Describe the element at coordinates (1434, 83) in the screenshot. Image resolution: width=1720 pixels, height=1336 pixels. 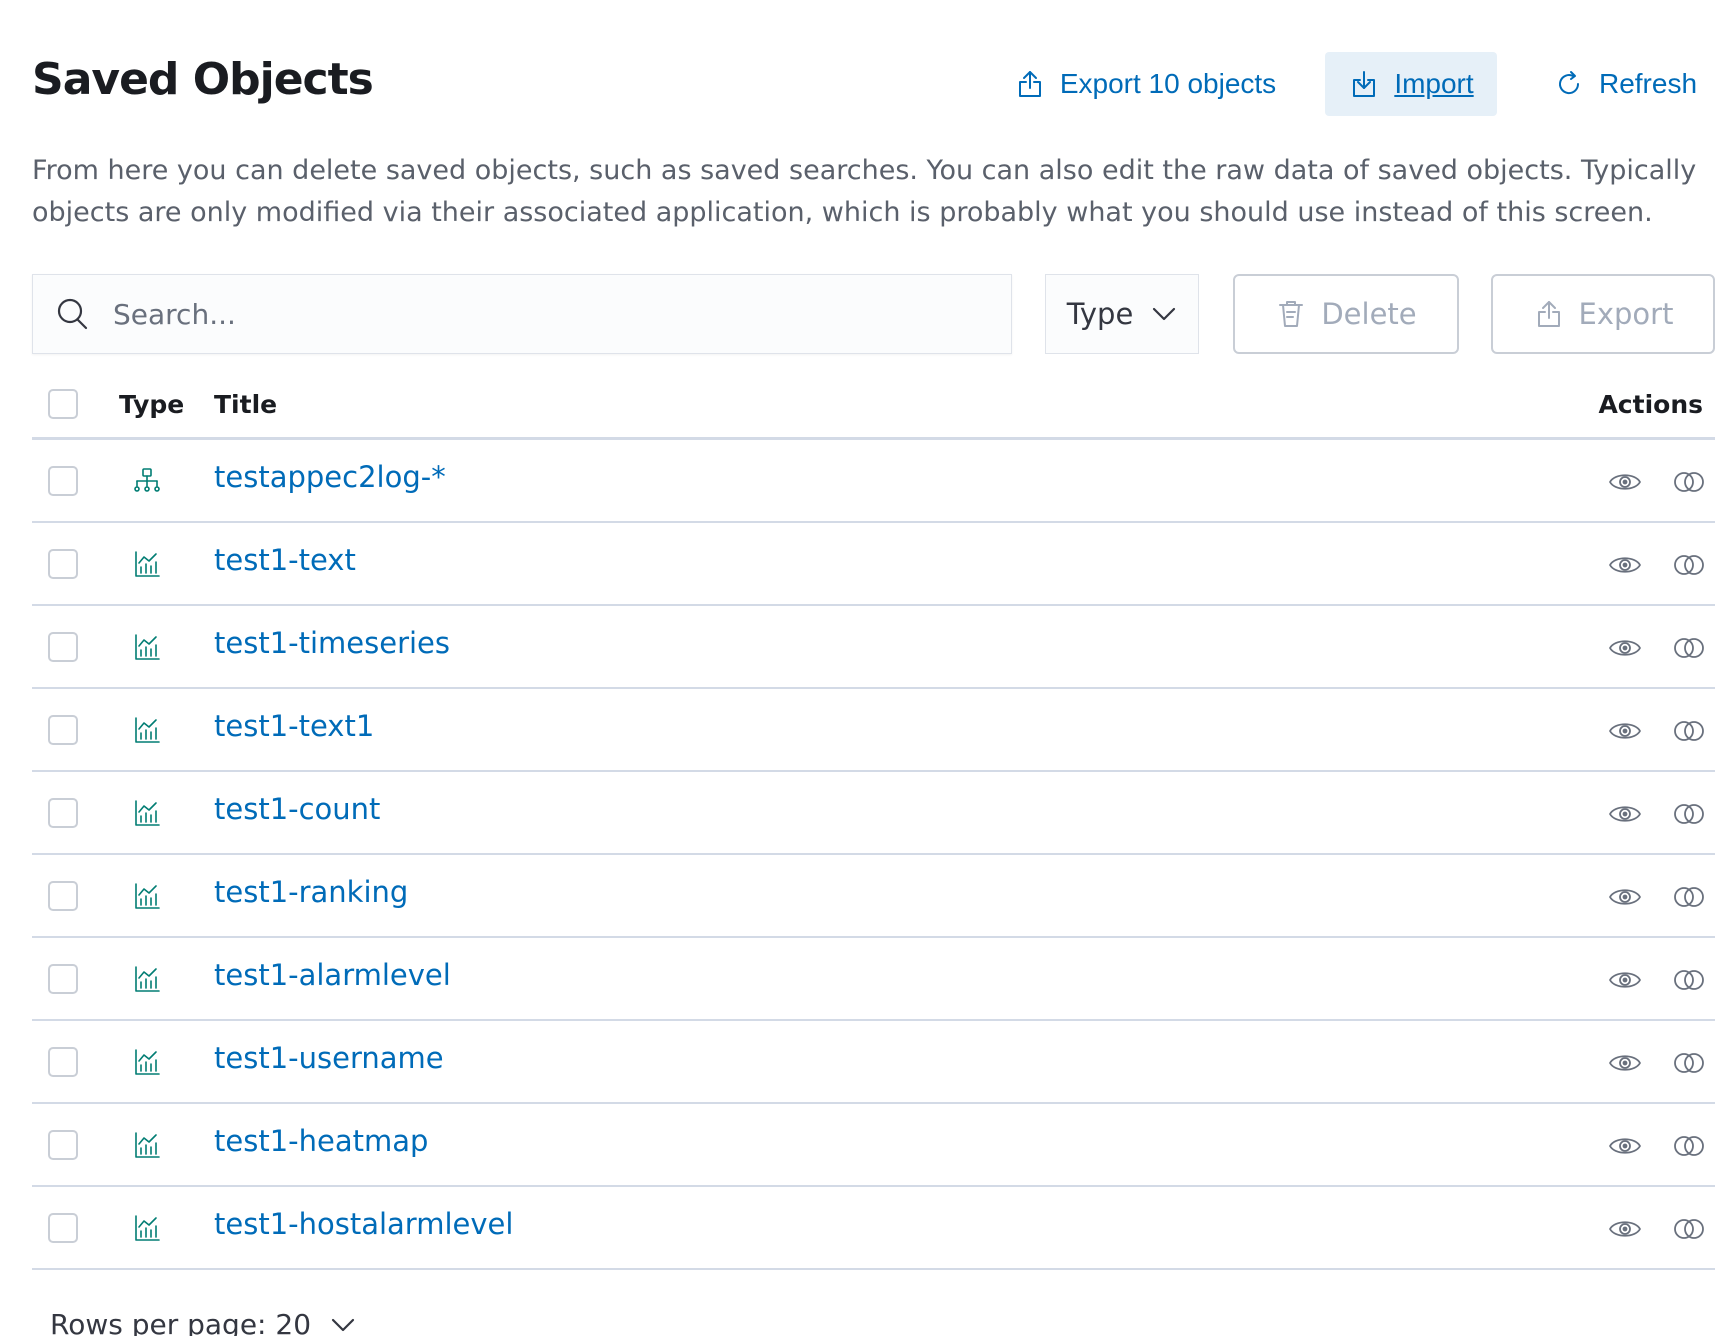
I see `import-label: Import` at that location.